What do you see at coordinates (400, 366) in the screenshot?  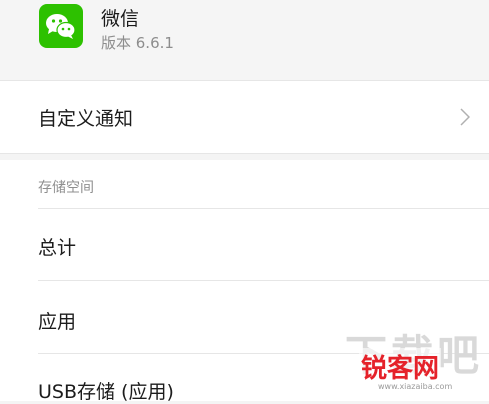 I see `watermark-brand: 锐客网` at bounding box center [400, 366].